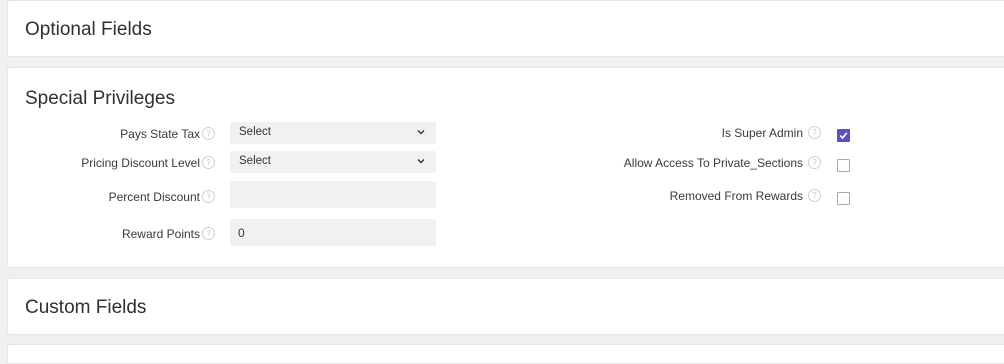 This screenshot has width=1004, height=364. Describe the element at coordinates (100, 98) in the screenshot. I see `special-privileges-title: Special Privileges` at that location.